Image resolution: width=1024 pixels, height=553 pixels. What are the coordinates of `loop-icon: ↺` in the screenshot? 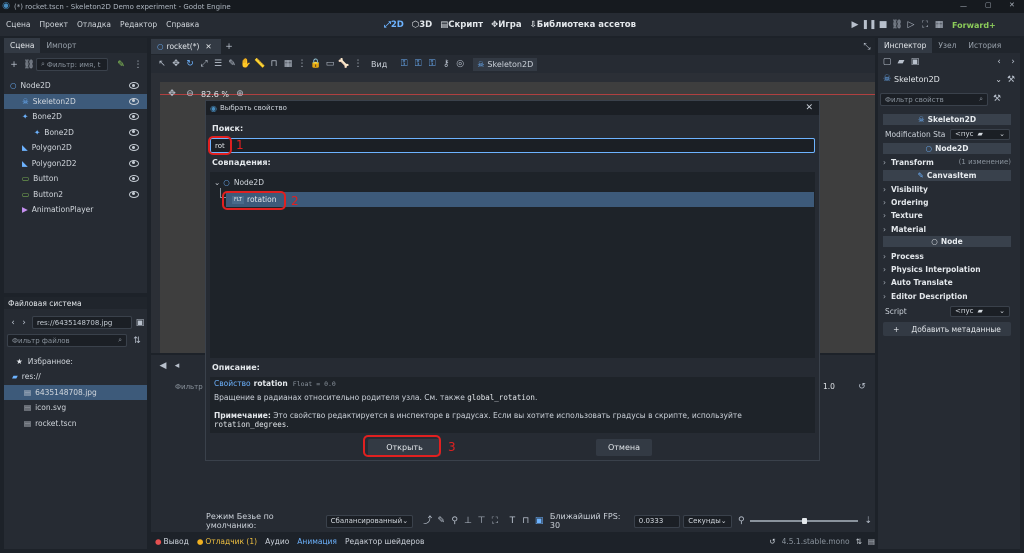 It's located at (862, 387).